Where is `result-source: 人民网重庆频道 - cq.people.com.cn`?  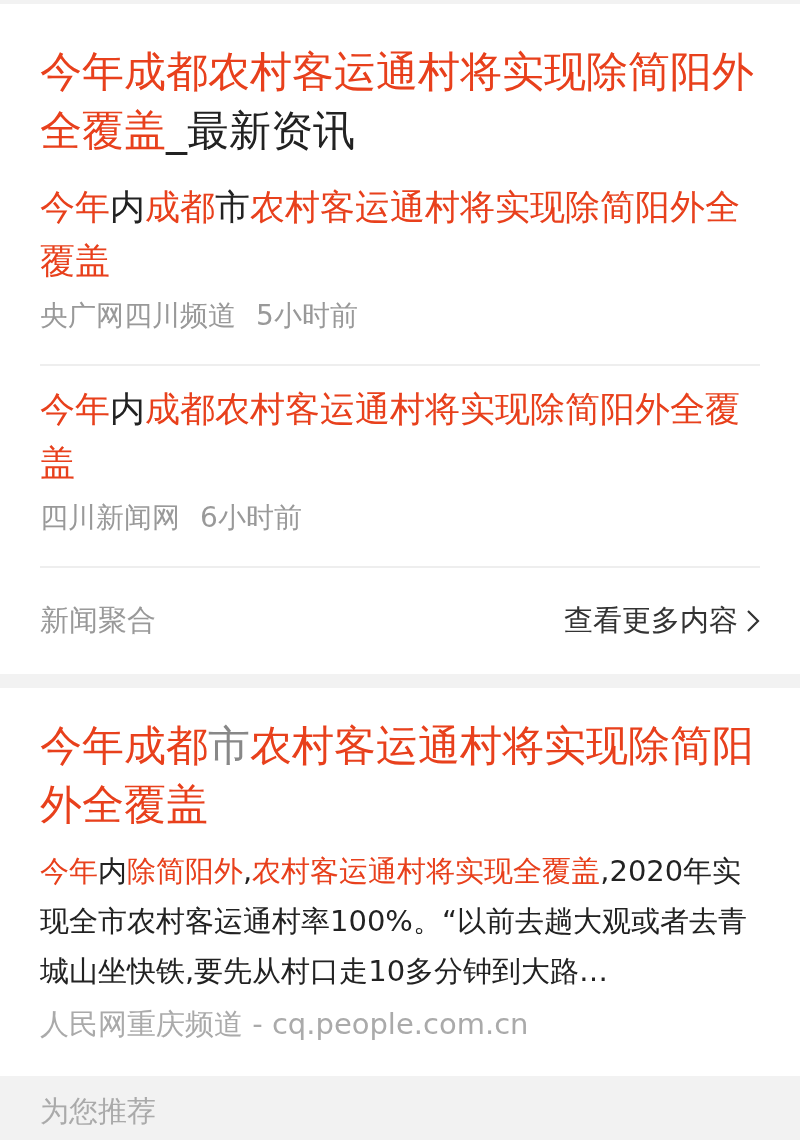
result-source: 人民网重庆频道 - cq.people.com.cn is located at coordinates (285, 1024).